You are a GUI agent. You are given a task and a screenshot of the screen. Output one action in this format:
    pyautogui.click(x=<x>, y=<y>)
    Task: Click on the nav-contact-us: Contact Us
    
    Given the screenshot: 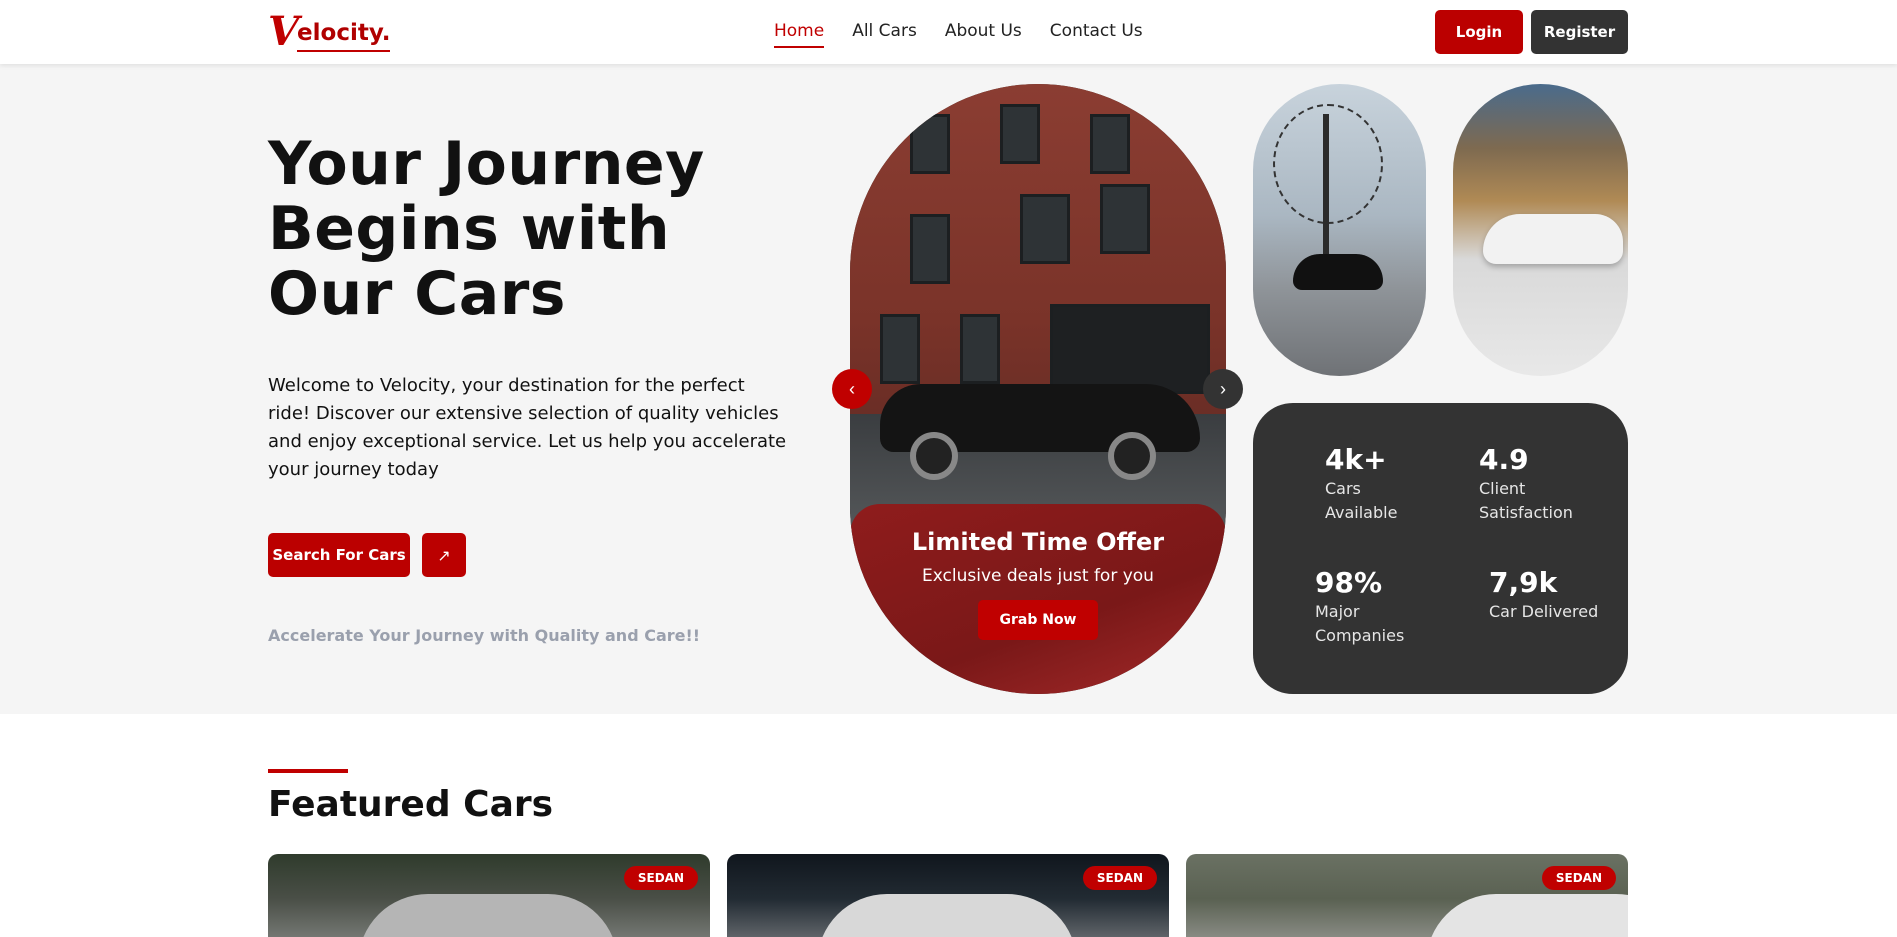 What is the action you would take?
    pyautogui.click(x=1096, y=34)
    